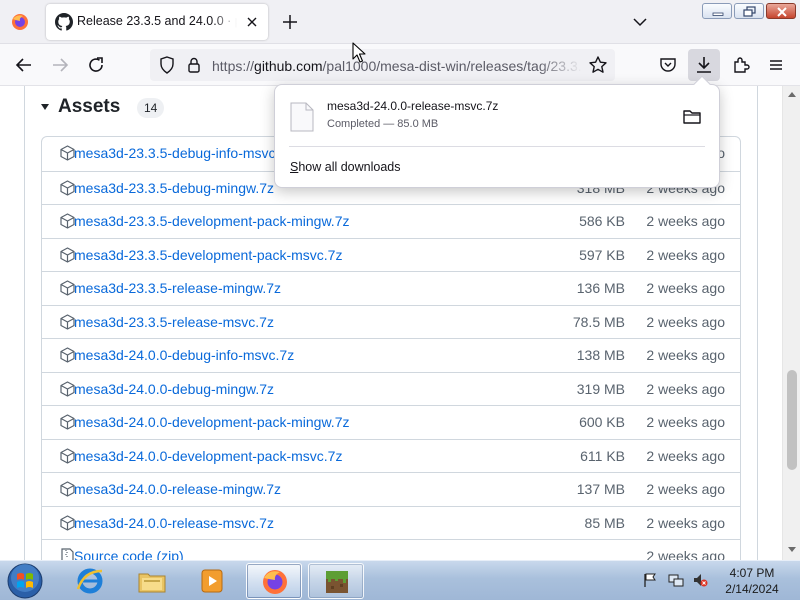 The image size is (800, 600). I want to click on internet-explorer-icon, so click(89, 581).